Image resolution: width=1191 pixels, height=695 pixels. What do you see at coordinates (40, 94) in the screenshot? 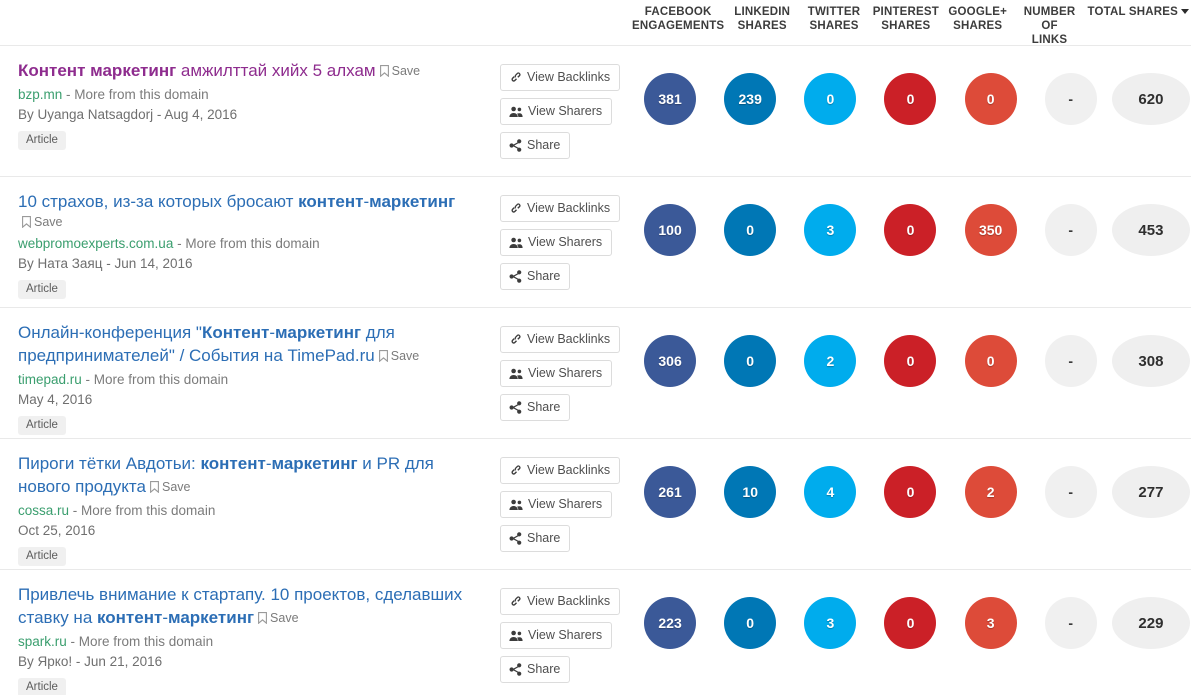
I see `domain-link: bzp.mn` at bounding box center [40, 94].